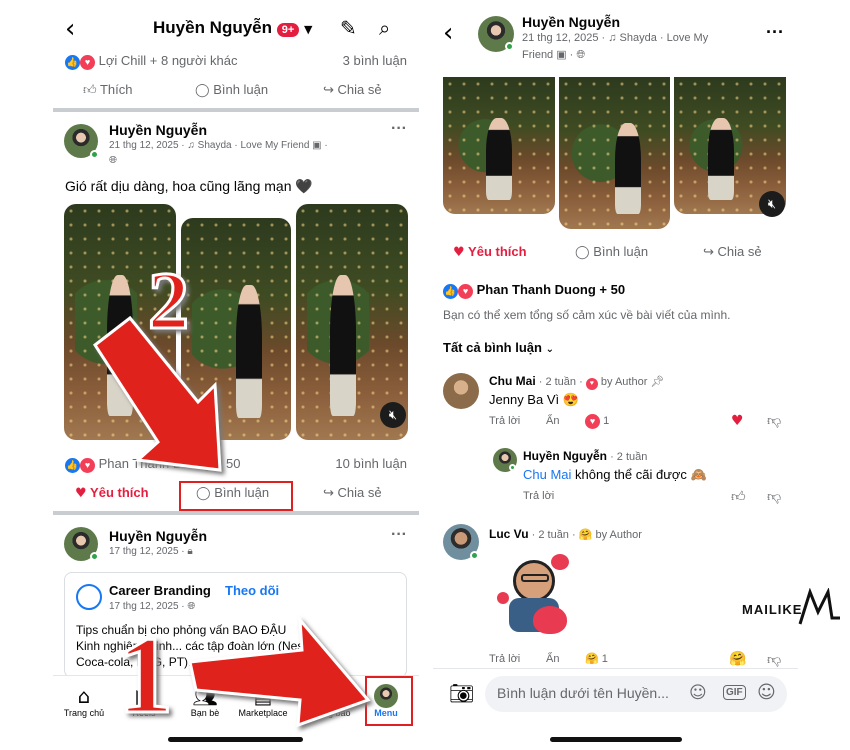 Image resolution: width=850 pixels, height=750 pixels. I want to click on filter-label: Tất cả bình luận, so click(492, 347).